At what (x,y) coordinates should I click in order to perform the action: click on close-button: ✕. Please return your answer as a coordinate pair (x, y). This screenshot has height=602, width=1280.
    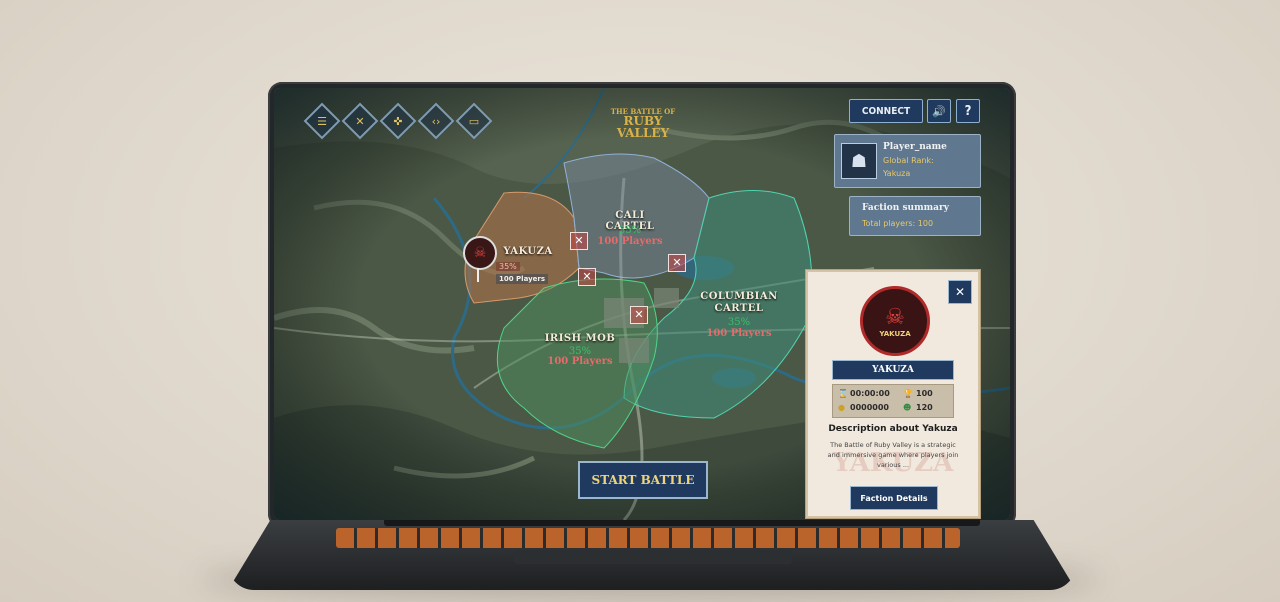
    Looking at the image, I should click on (960, 292).